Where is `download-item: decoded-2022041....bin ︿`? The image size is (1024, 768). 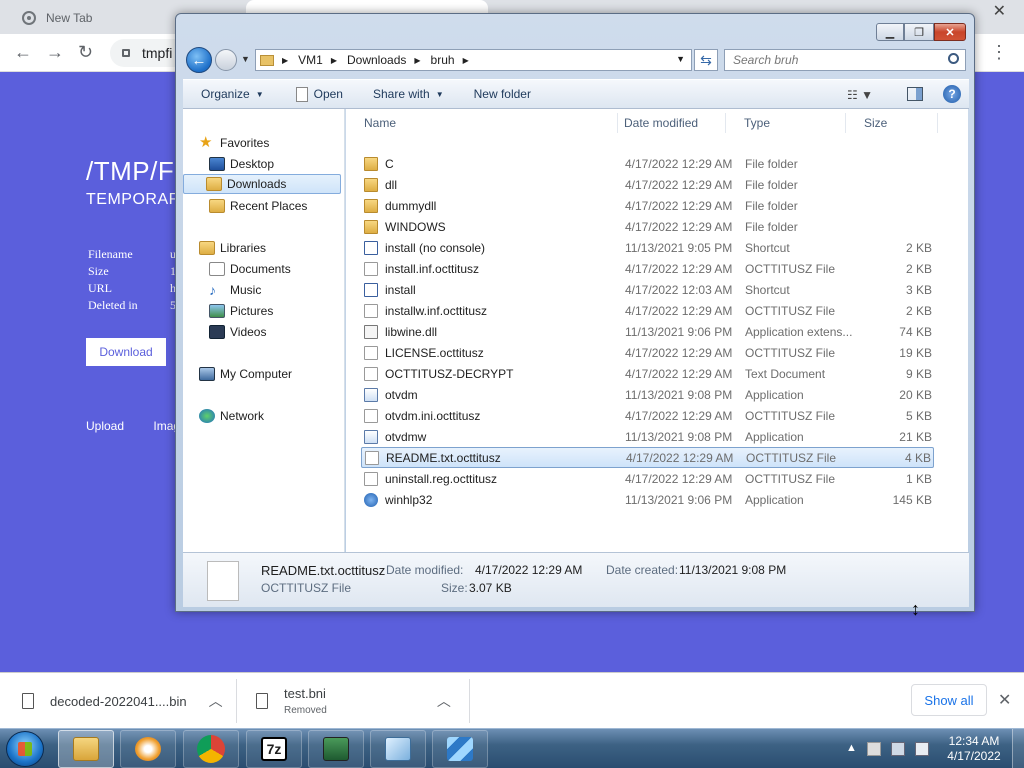
download-item: decoded-2022041....bin ︿ is located at coordinates (122, 701).